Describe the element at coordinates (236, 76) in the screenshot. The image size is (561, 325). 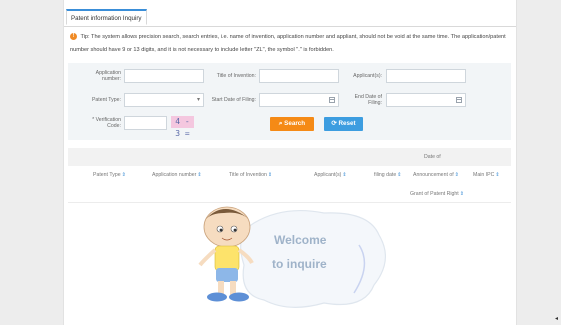
I see `title-of-invention-label: Title of Invention:` at that location.